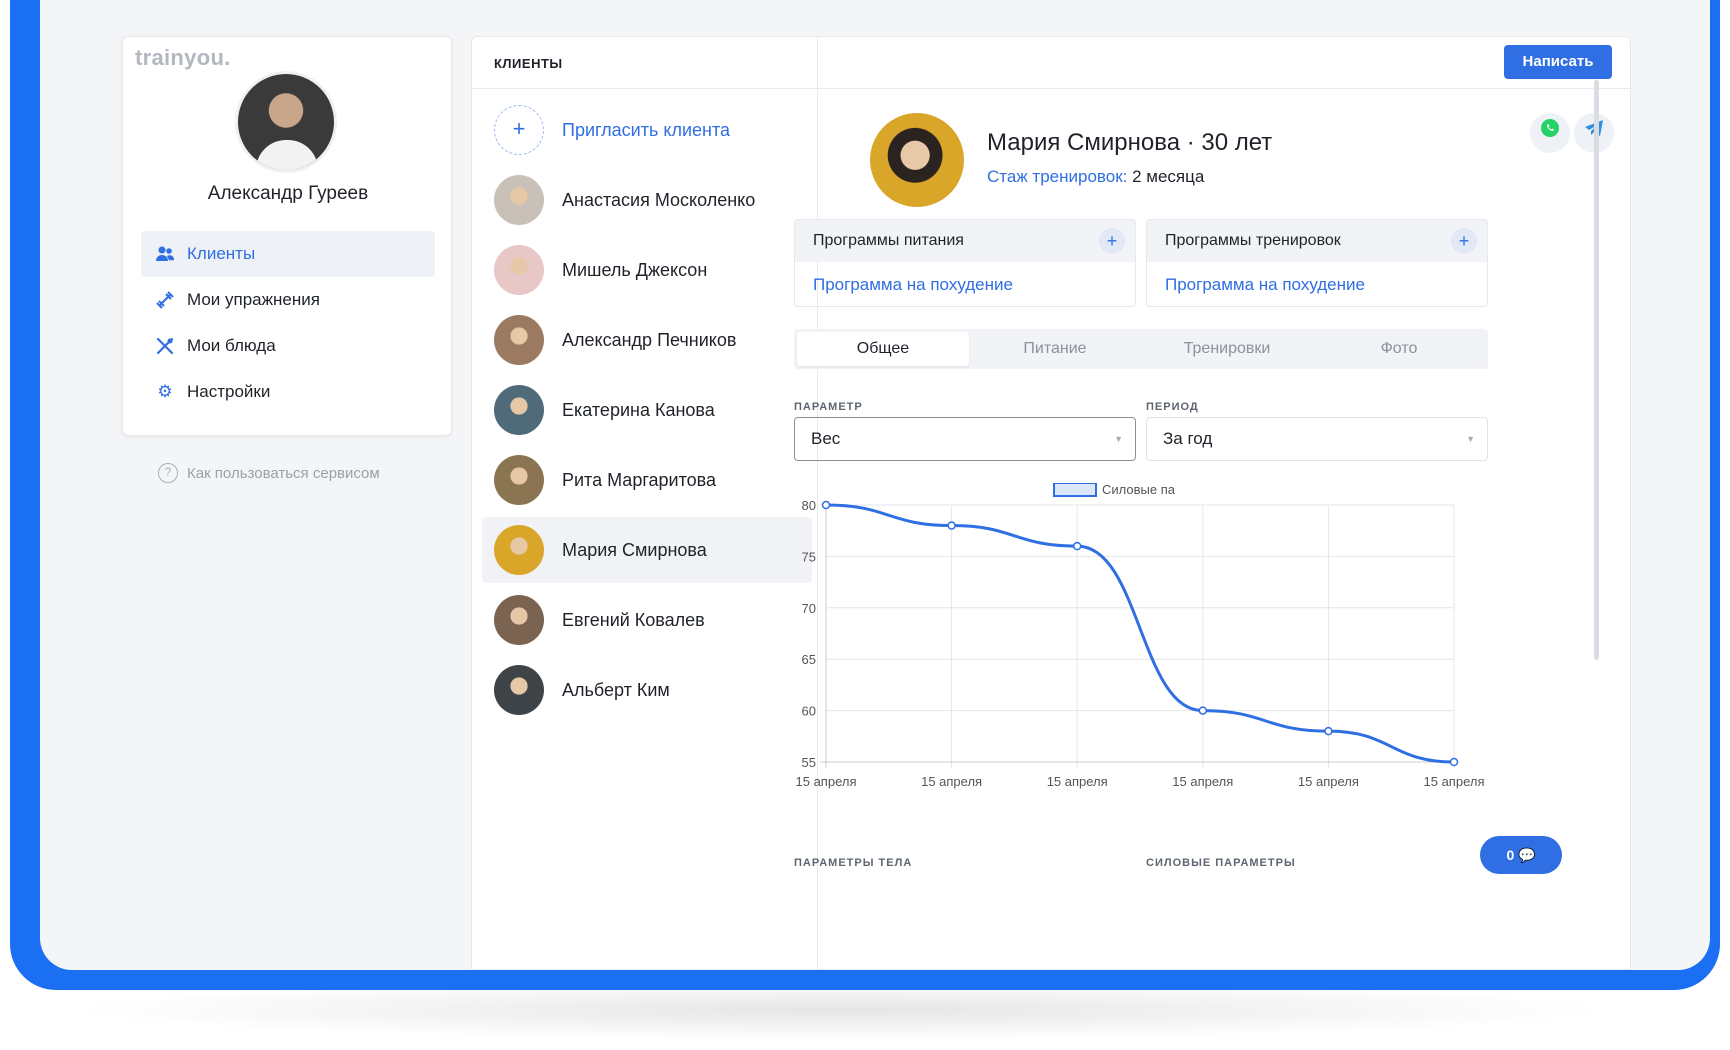 This screenshot has height=1050, width=1730. Describe the element at coordinates (1558, 62) in the screenshot. I see `write-button: Написать` at that location.